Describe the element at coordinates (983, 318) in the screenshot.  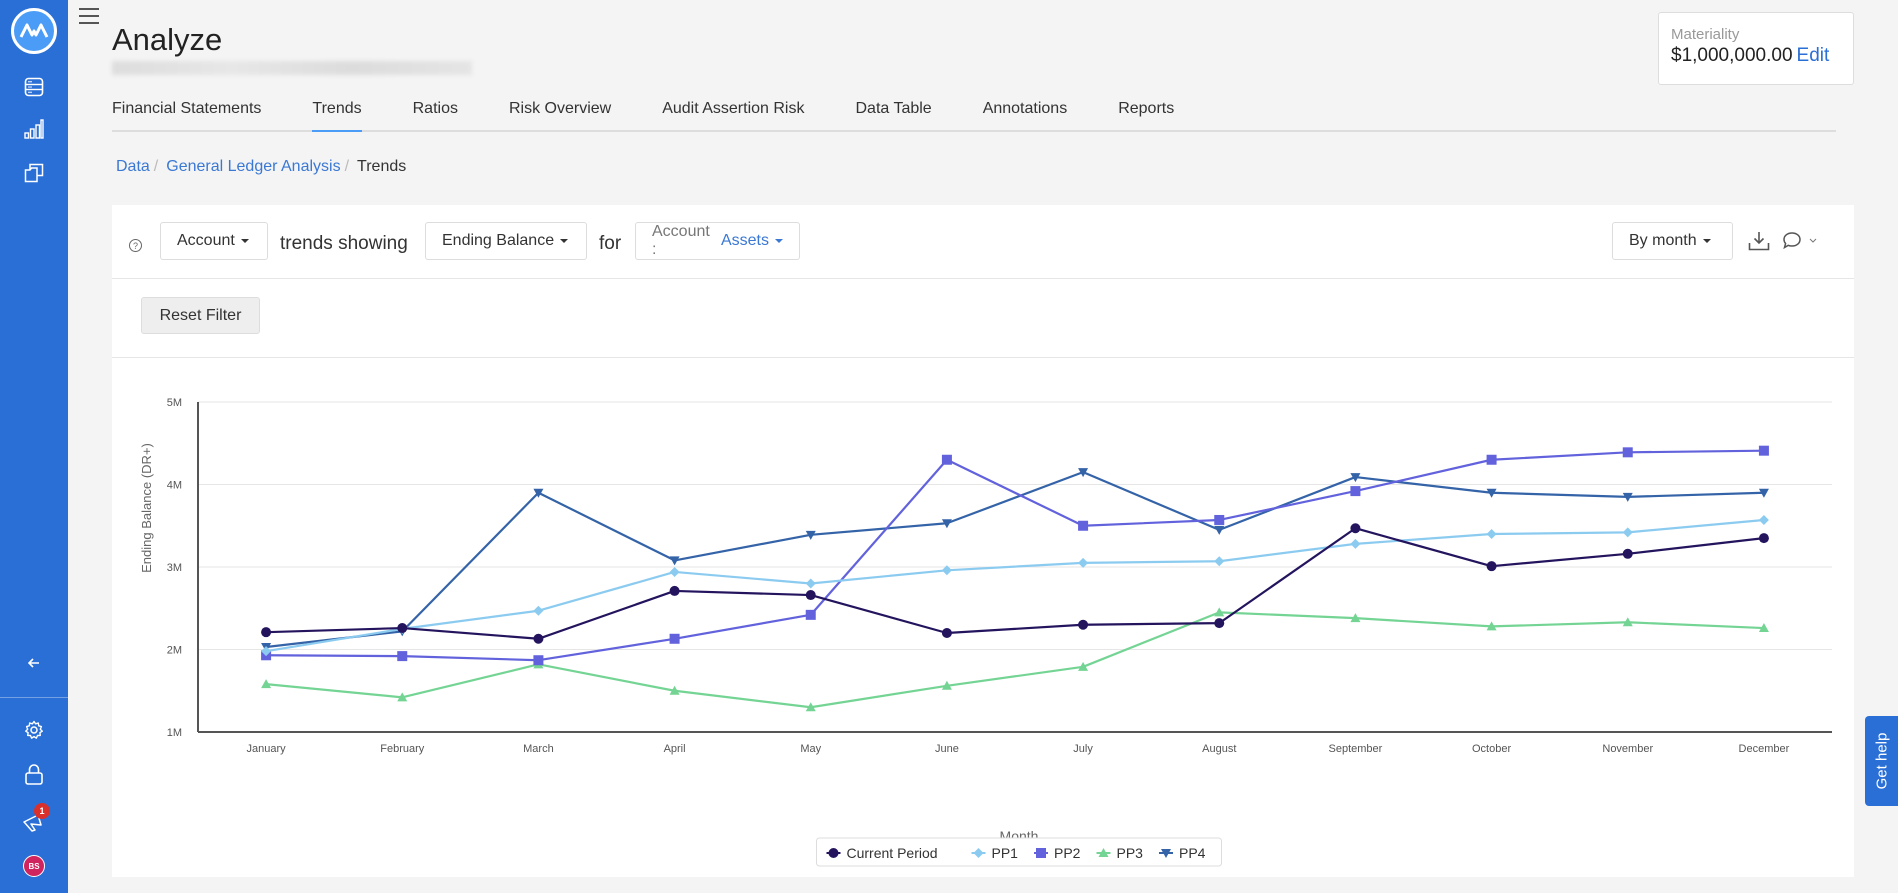
I see `filter-row: Reset Filter` at that location.